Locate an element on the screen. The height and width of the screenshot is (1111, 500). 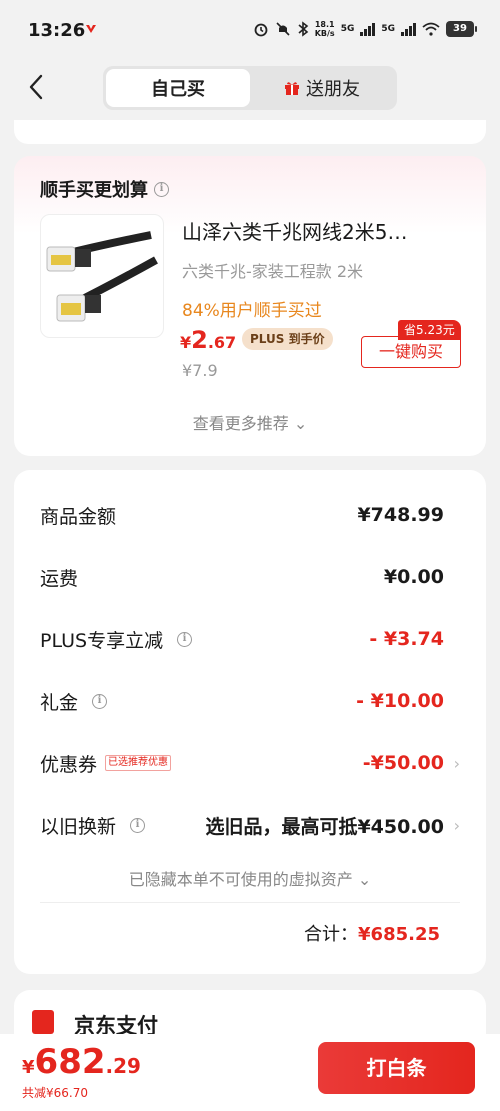
pay-button: 打白条 is located at coordinates (396, 1068).